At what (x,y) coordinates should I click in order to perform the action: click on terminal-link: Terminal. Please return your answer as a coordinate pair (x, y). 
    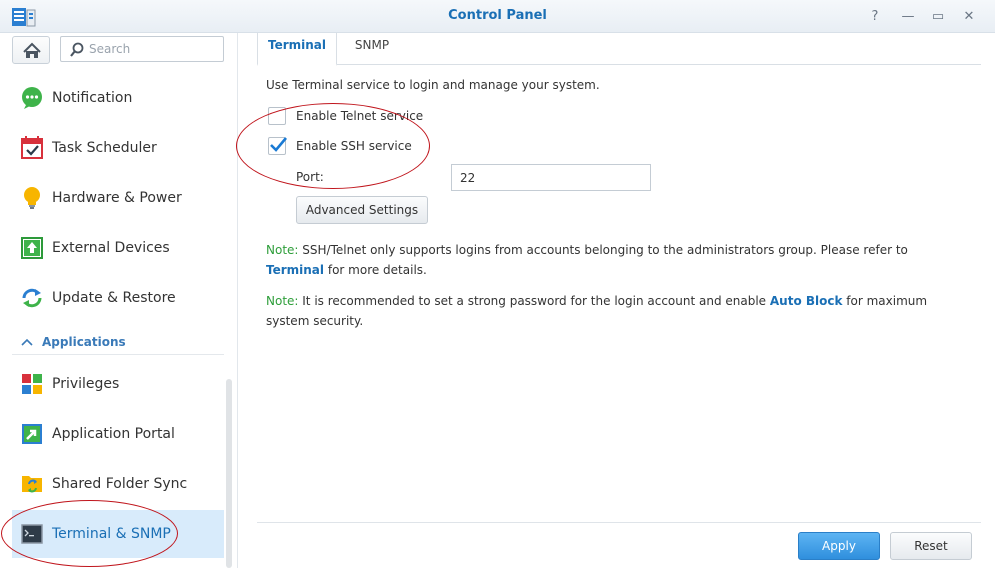
    Looking at the image, I should click on (295, 270).